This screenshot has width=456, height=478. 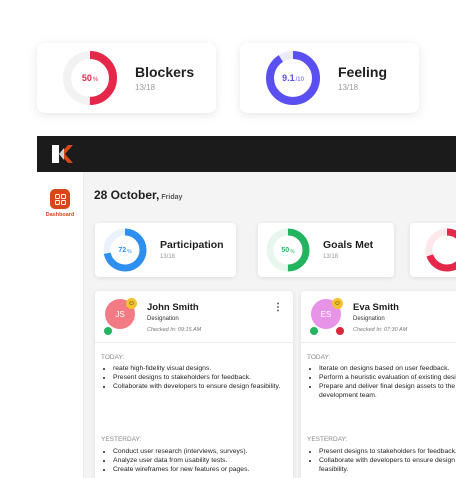 I want to click on checked-in-time: Checked In: 07:30 AM, so click(x=380, y=330).